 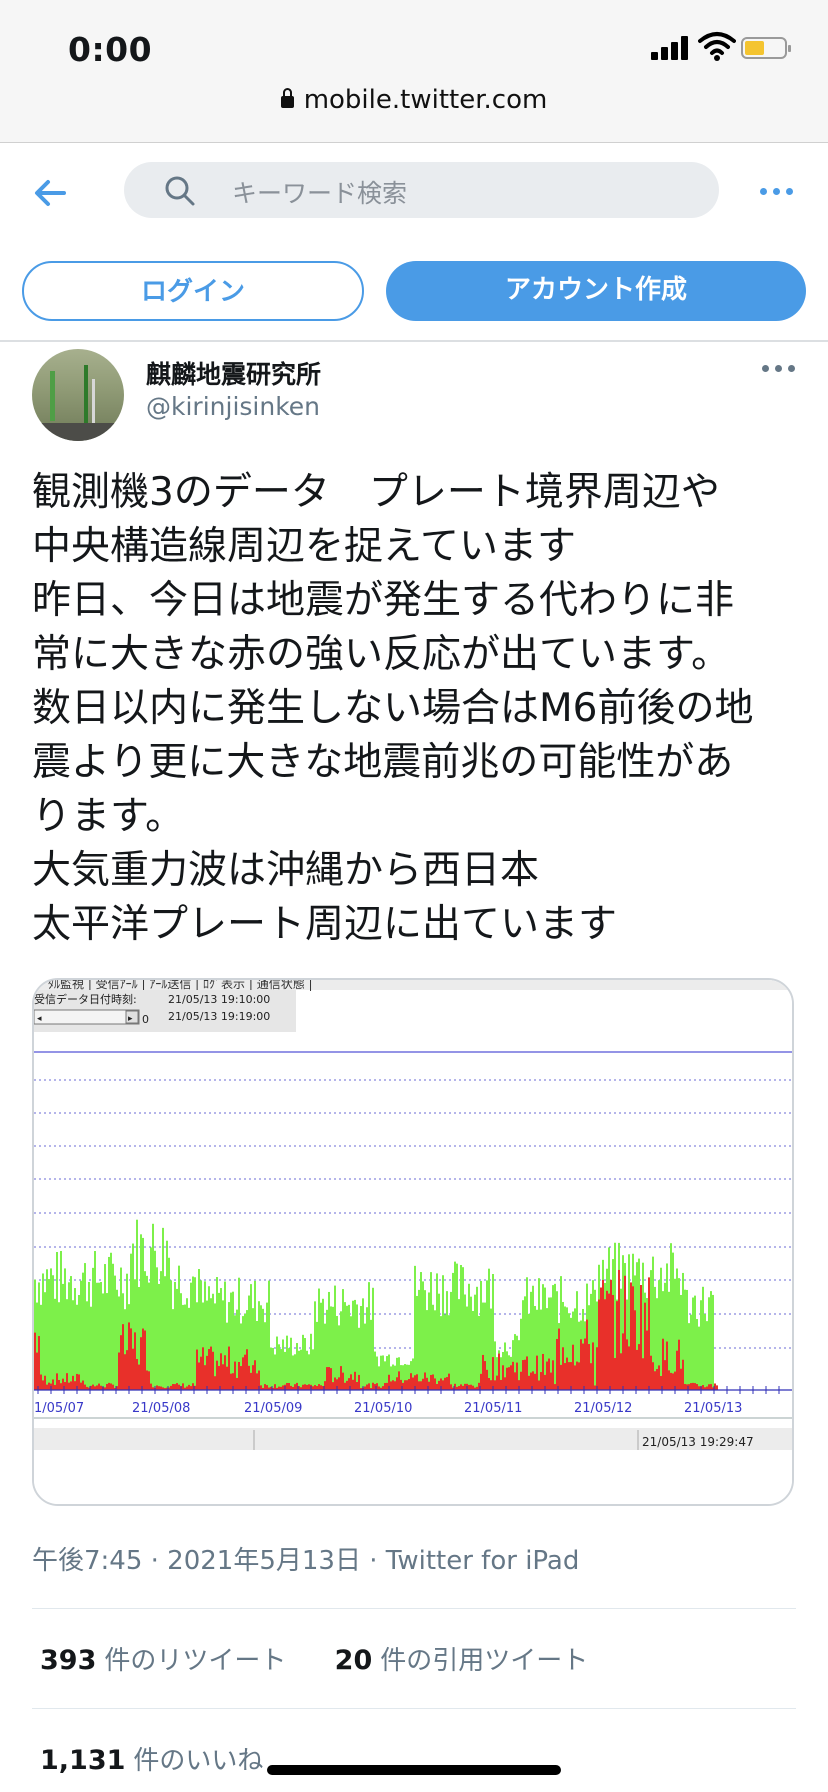 I want to click on x-date-label: 21/05/12, so click(x=603, y=1408).